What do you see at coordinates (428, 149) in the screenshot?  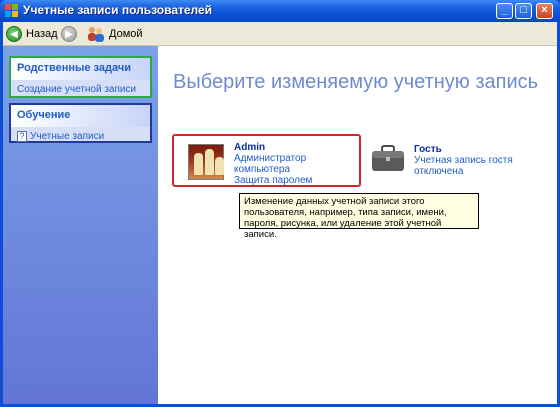 I see `account-name: Гость` at bounding box center [428, 149].